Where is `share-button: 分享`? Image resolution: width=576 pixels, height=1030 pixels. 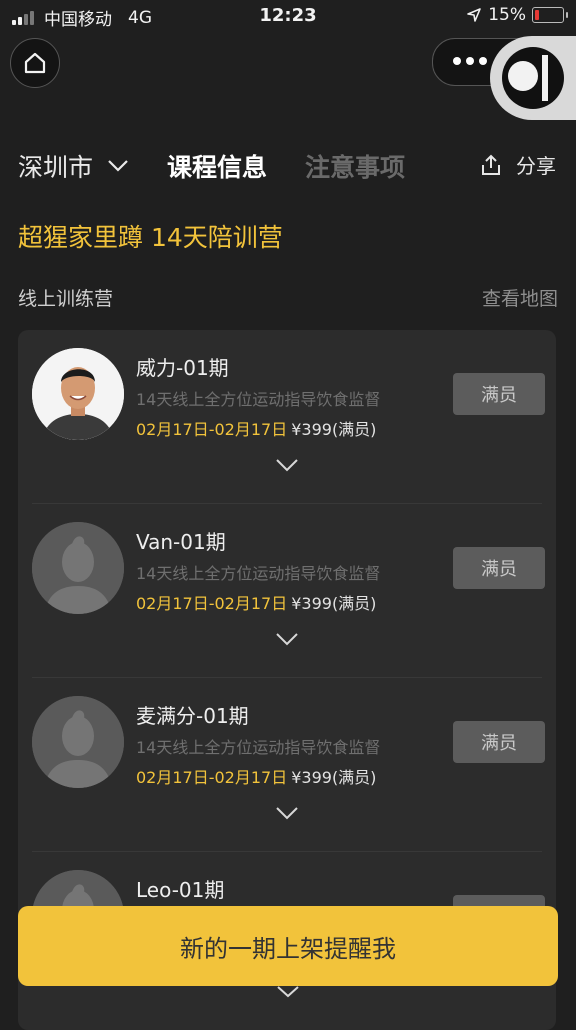 share-button: 分享 is located at coordinates (518, 164).